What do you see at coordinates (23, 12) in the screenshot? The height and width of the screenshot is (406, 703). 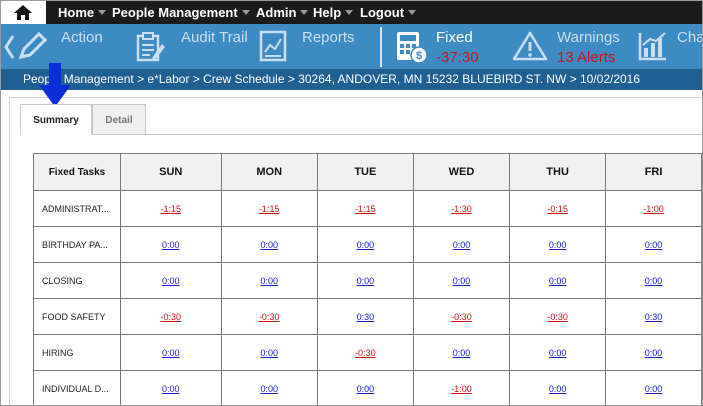 I see `home-button` at bounding box center [23, 12].